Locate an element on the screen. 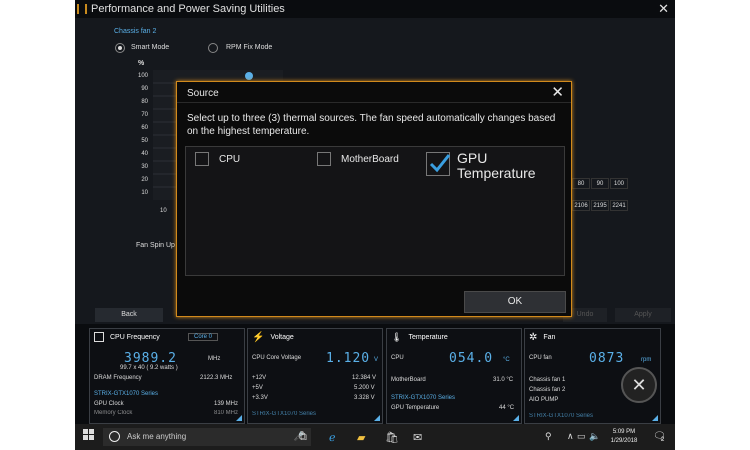  windows-logo-icon is located at coordinates (88, 434).